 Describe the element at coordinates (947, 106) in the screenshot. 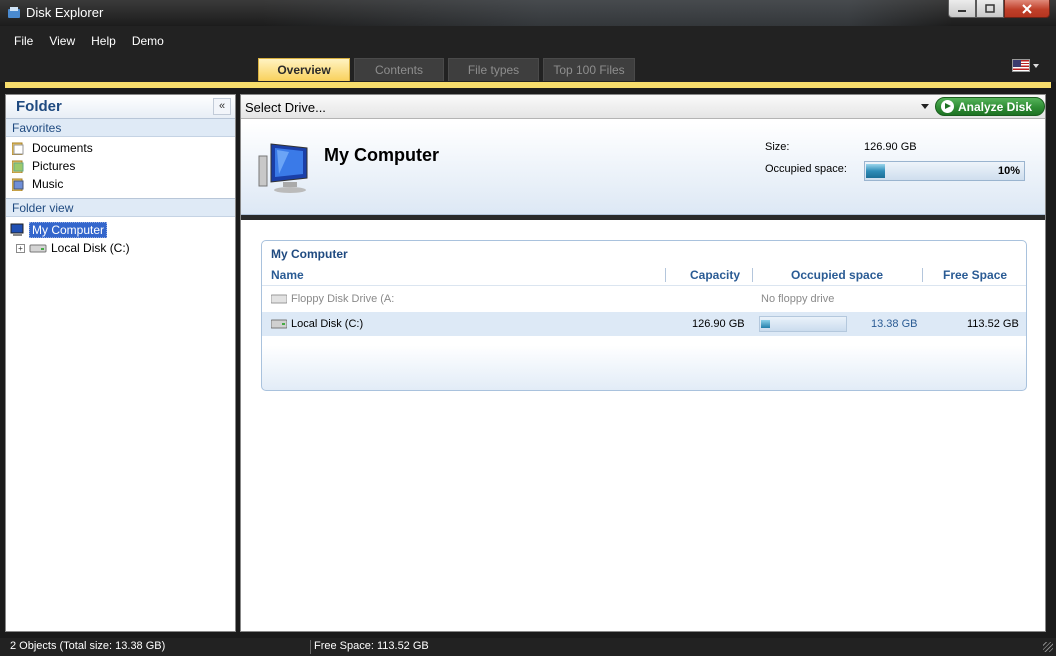

I see `play-icon` at that location.